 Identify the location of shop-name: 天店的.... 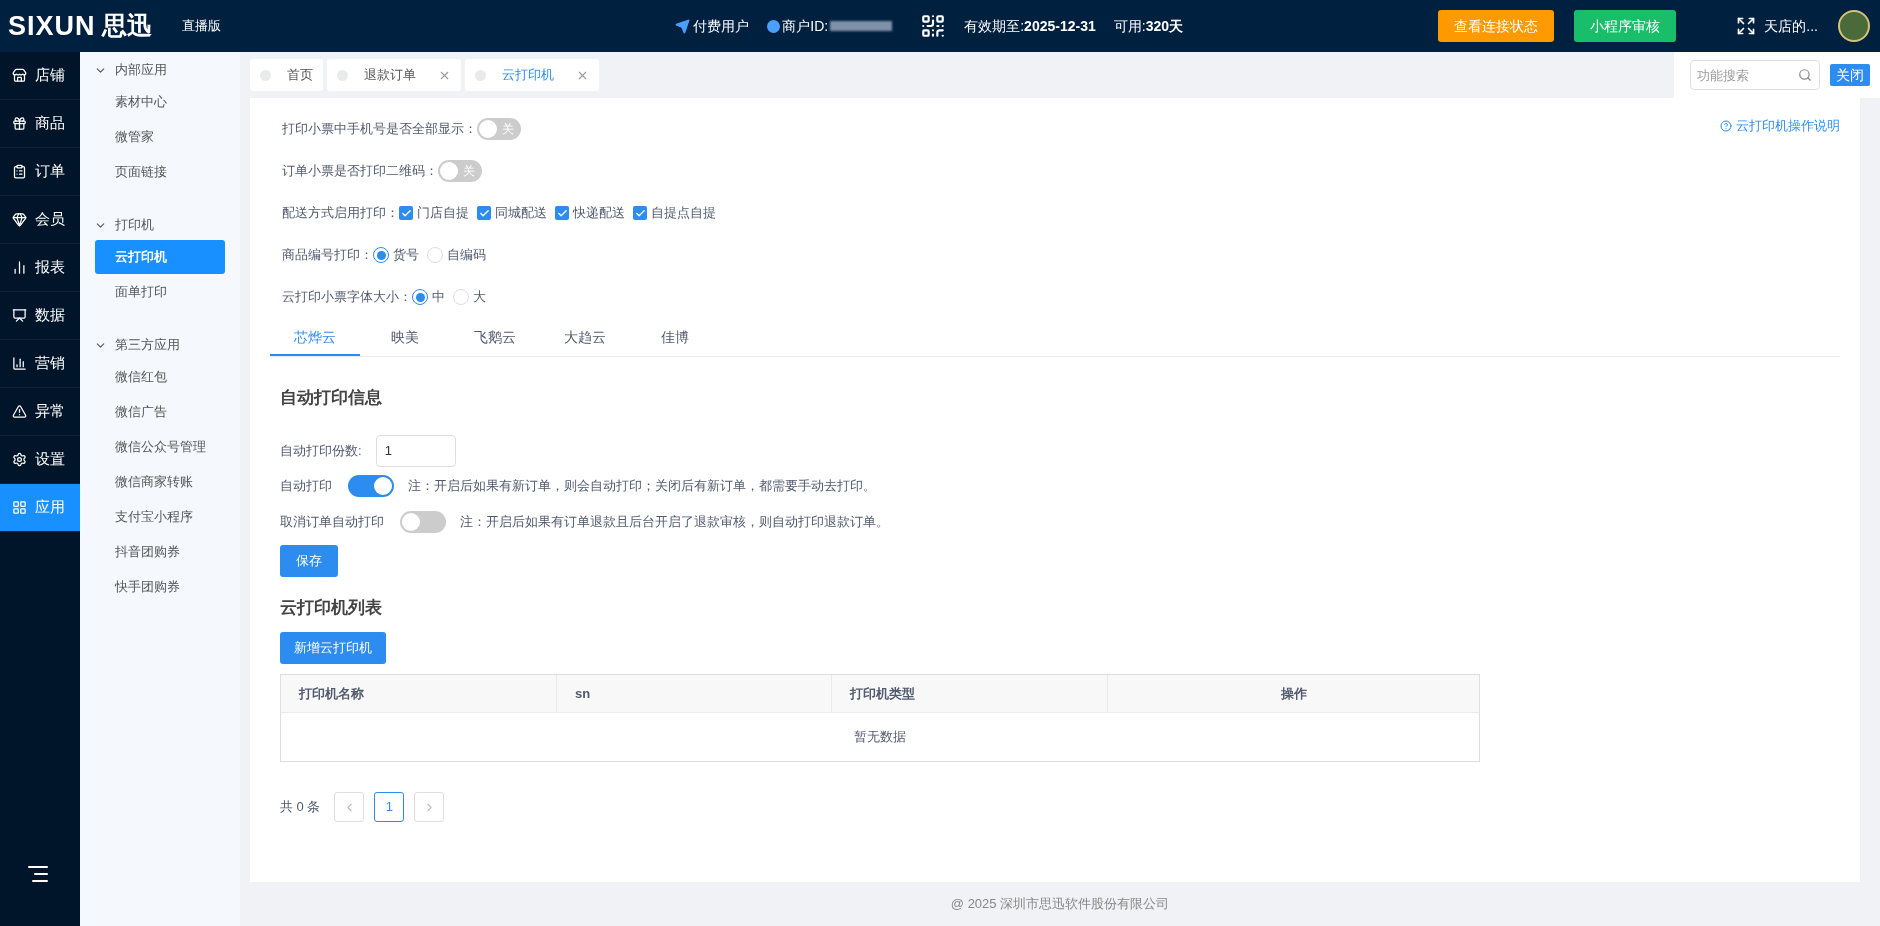
(1791, 26).